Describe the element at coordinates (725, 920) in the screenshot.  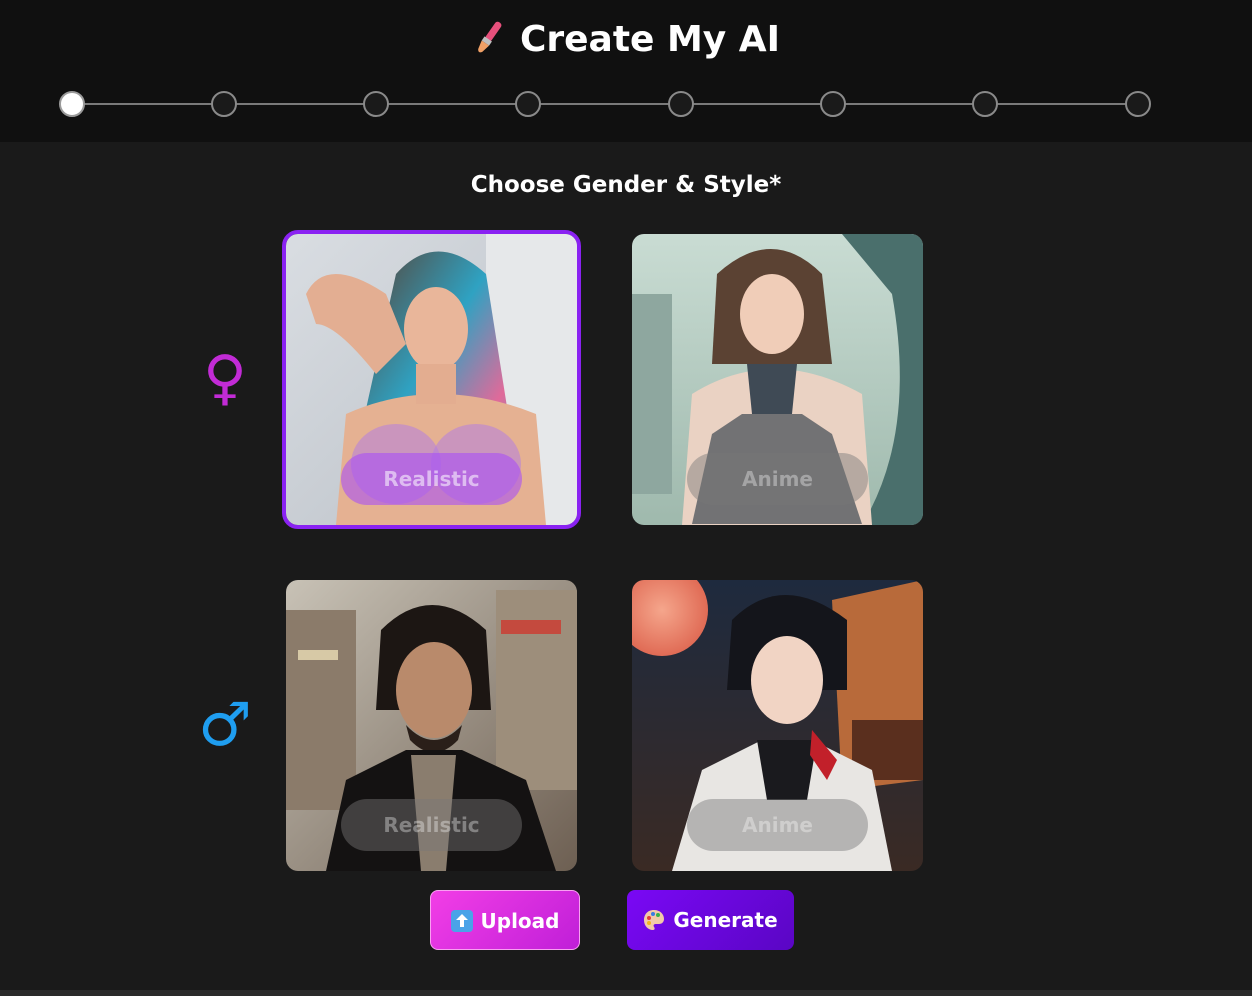
I see `generate-label: Generate` at that location.